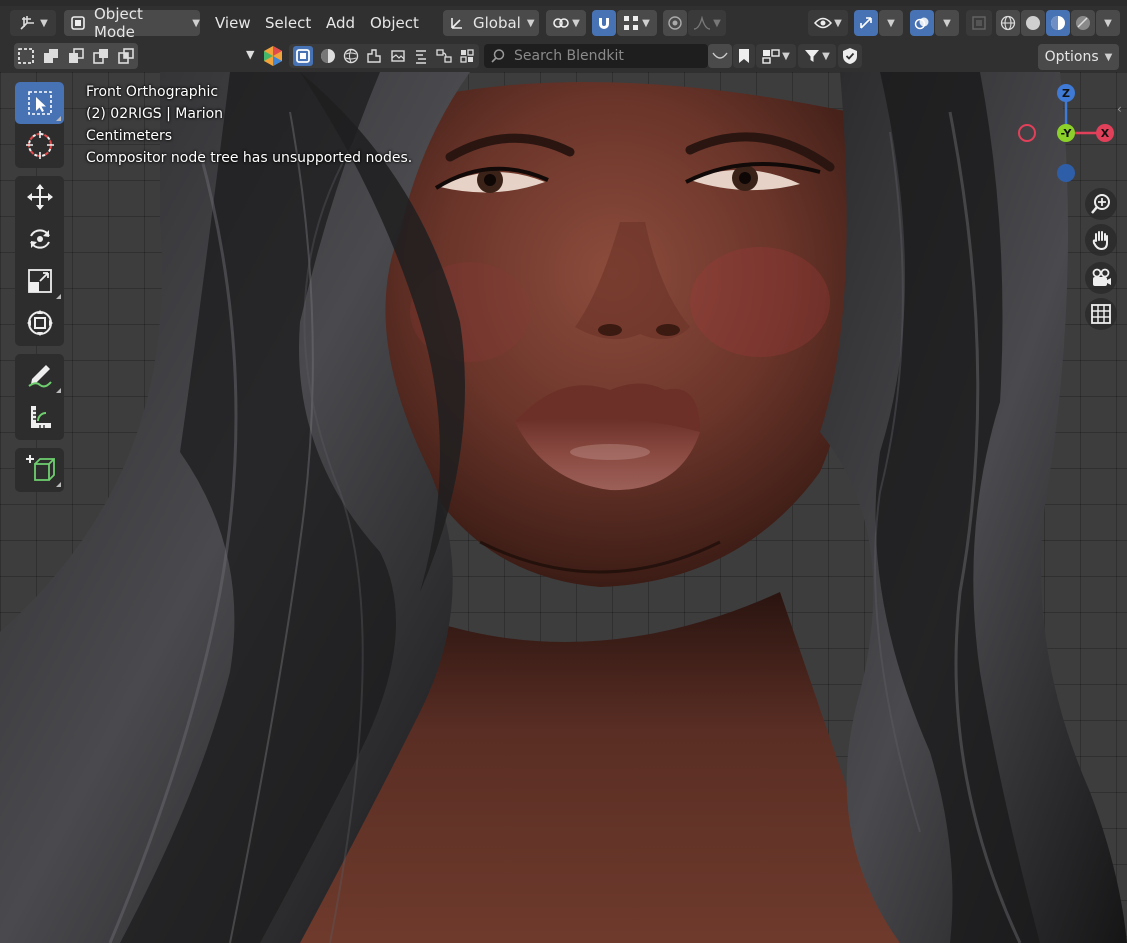 This screenshot has height=943, width=1127. I want to click on select-invert-icon, so click(101, 56).